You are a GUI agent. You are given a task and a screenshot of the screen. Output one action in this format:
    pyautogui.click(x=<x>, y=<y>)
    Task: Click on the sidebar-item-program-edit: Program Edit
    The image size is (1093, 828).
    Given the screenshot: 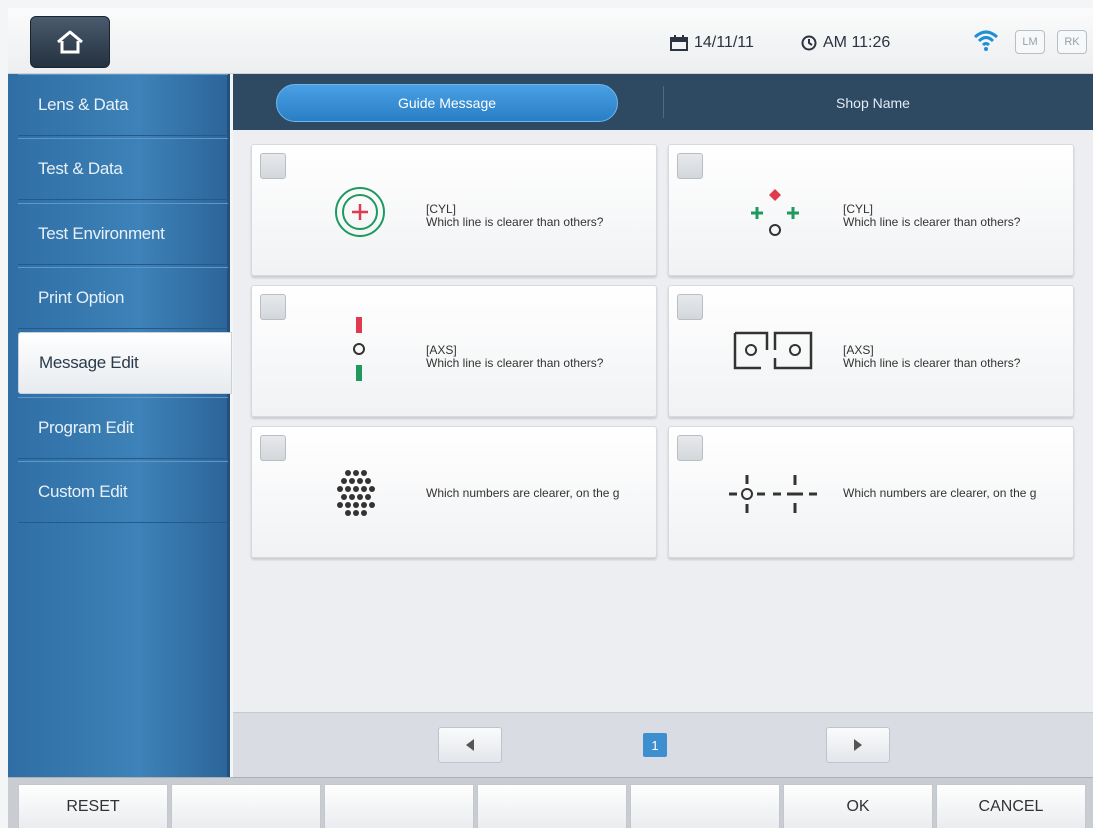 What is the action you would take?
    pyautogui.click(x=123, y=428)
    